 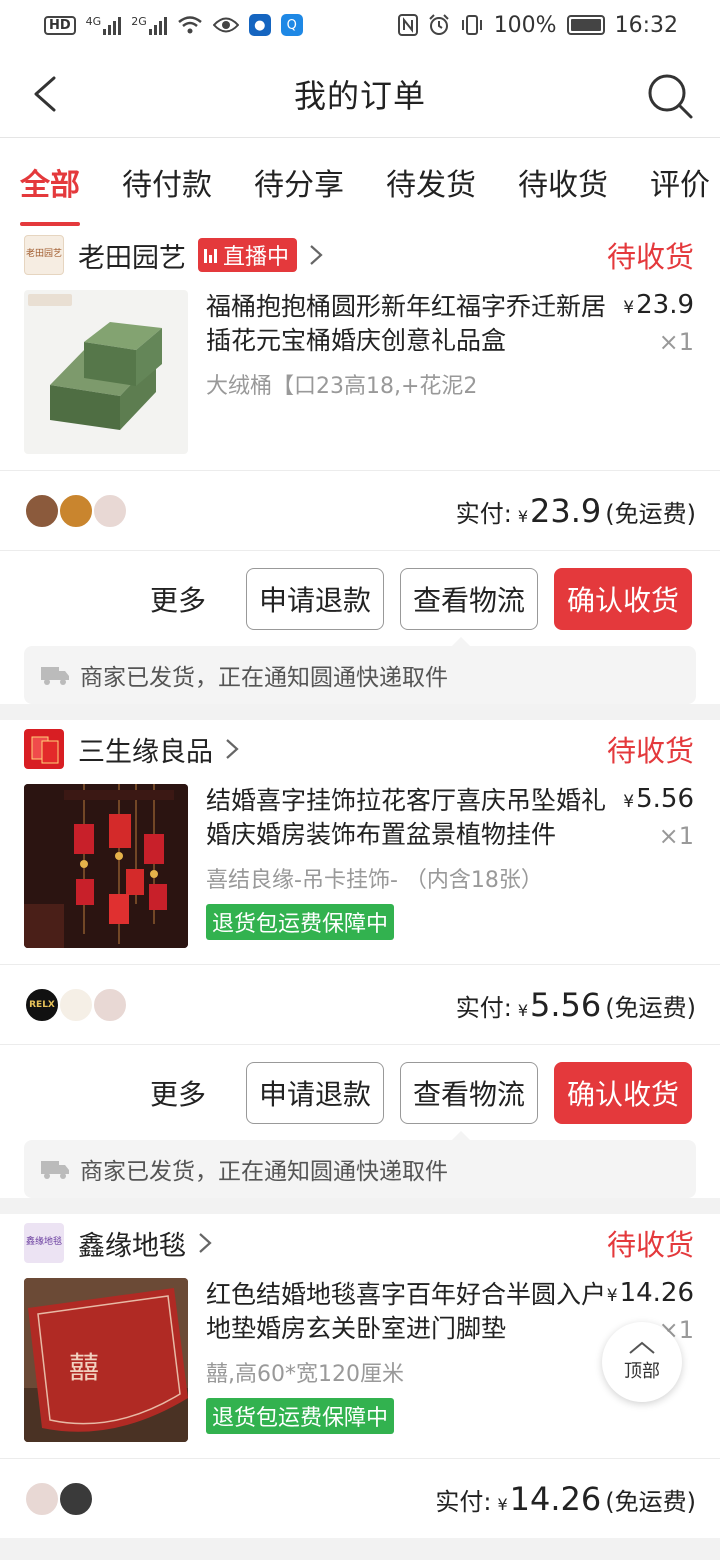 What do you see at coordinates (566, 510) in the screenshot?
I see `paid-amount: 23.9` at bounding box center [566, 510].